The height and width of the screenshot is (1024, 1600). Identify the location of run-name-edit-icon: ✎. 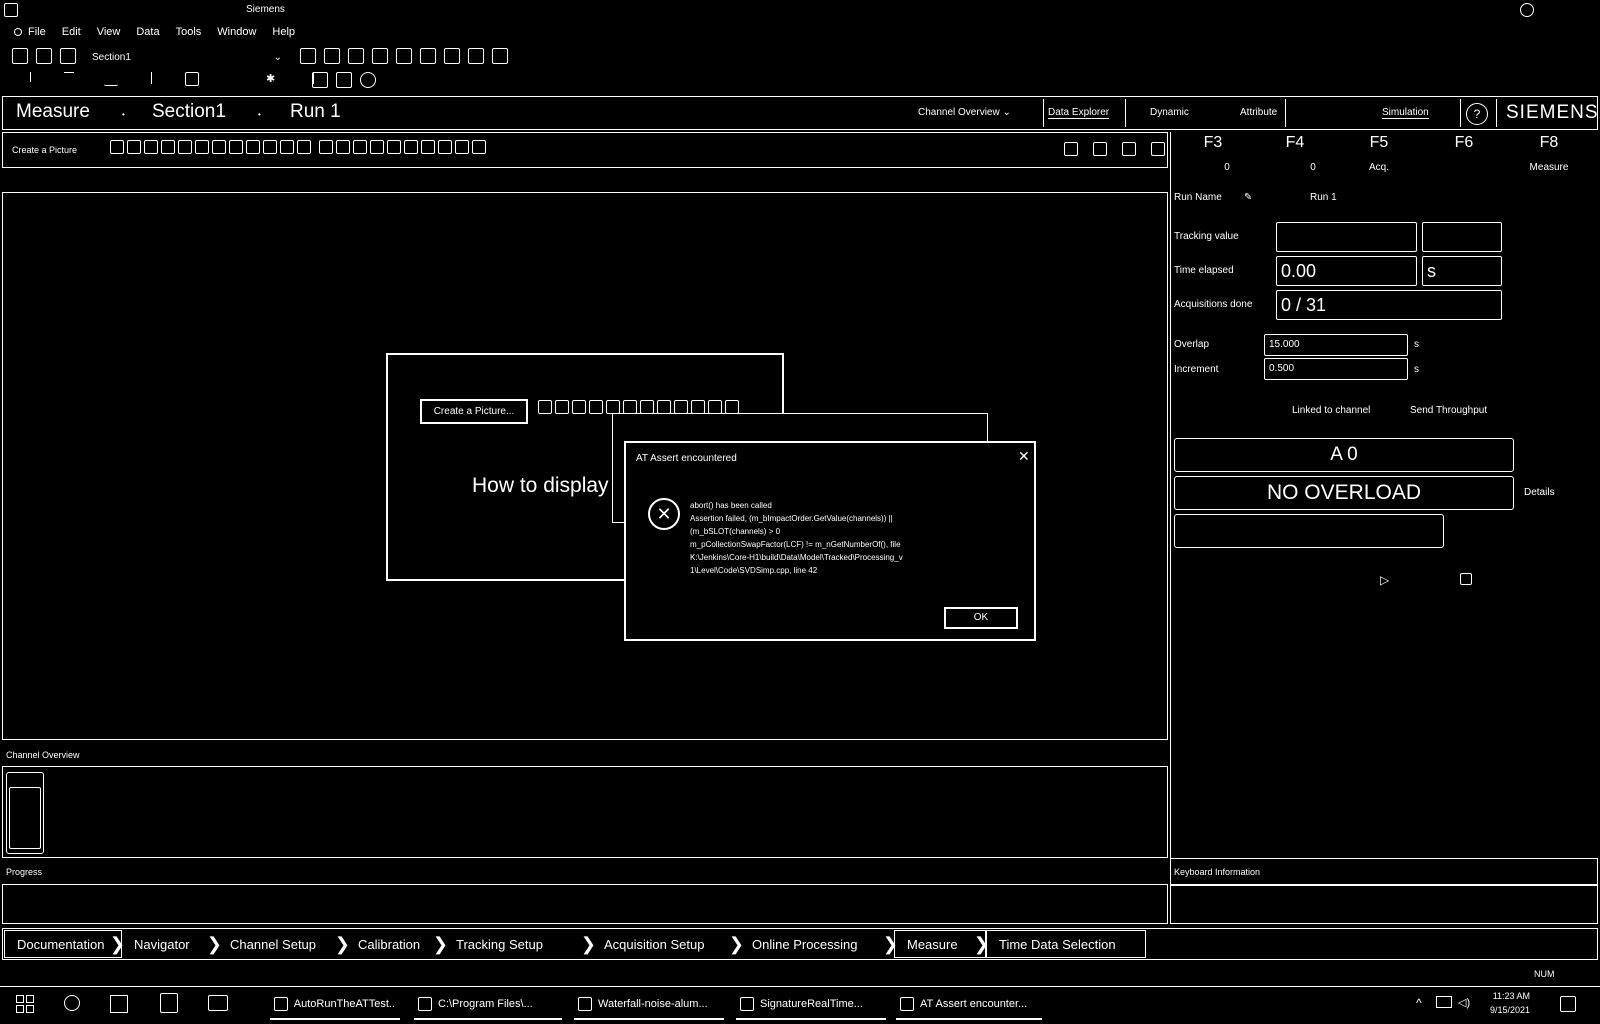
(1248, 197).